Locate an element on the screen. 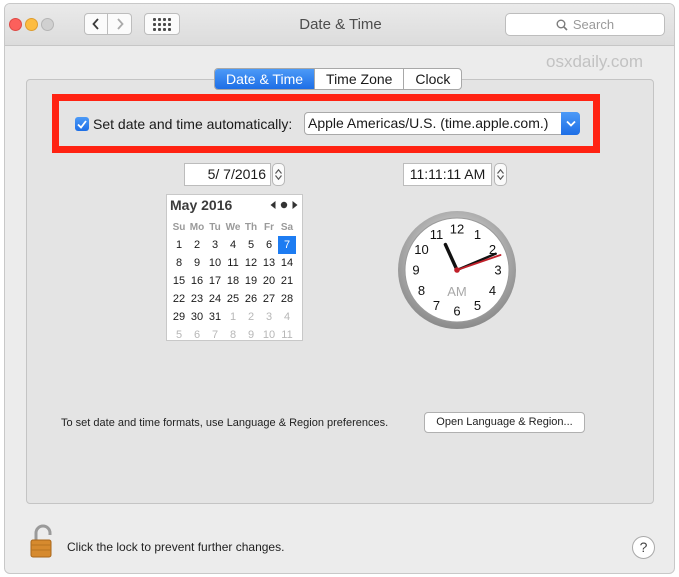  next-month-icon is located at coordinates (295, 205).